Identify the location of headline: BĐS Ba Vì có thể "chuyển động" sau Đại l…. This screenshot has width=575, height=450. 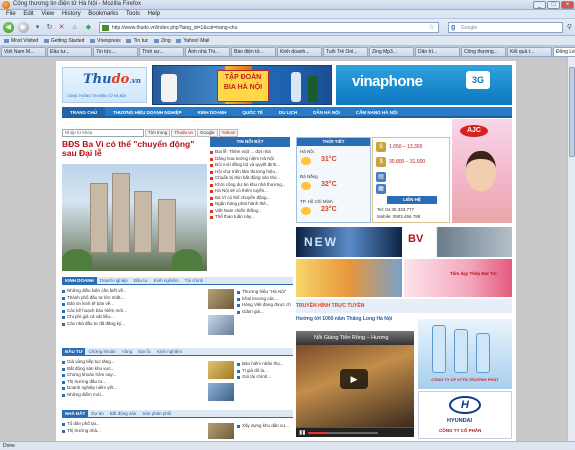
(134, 149).